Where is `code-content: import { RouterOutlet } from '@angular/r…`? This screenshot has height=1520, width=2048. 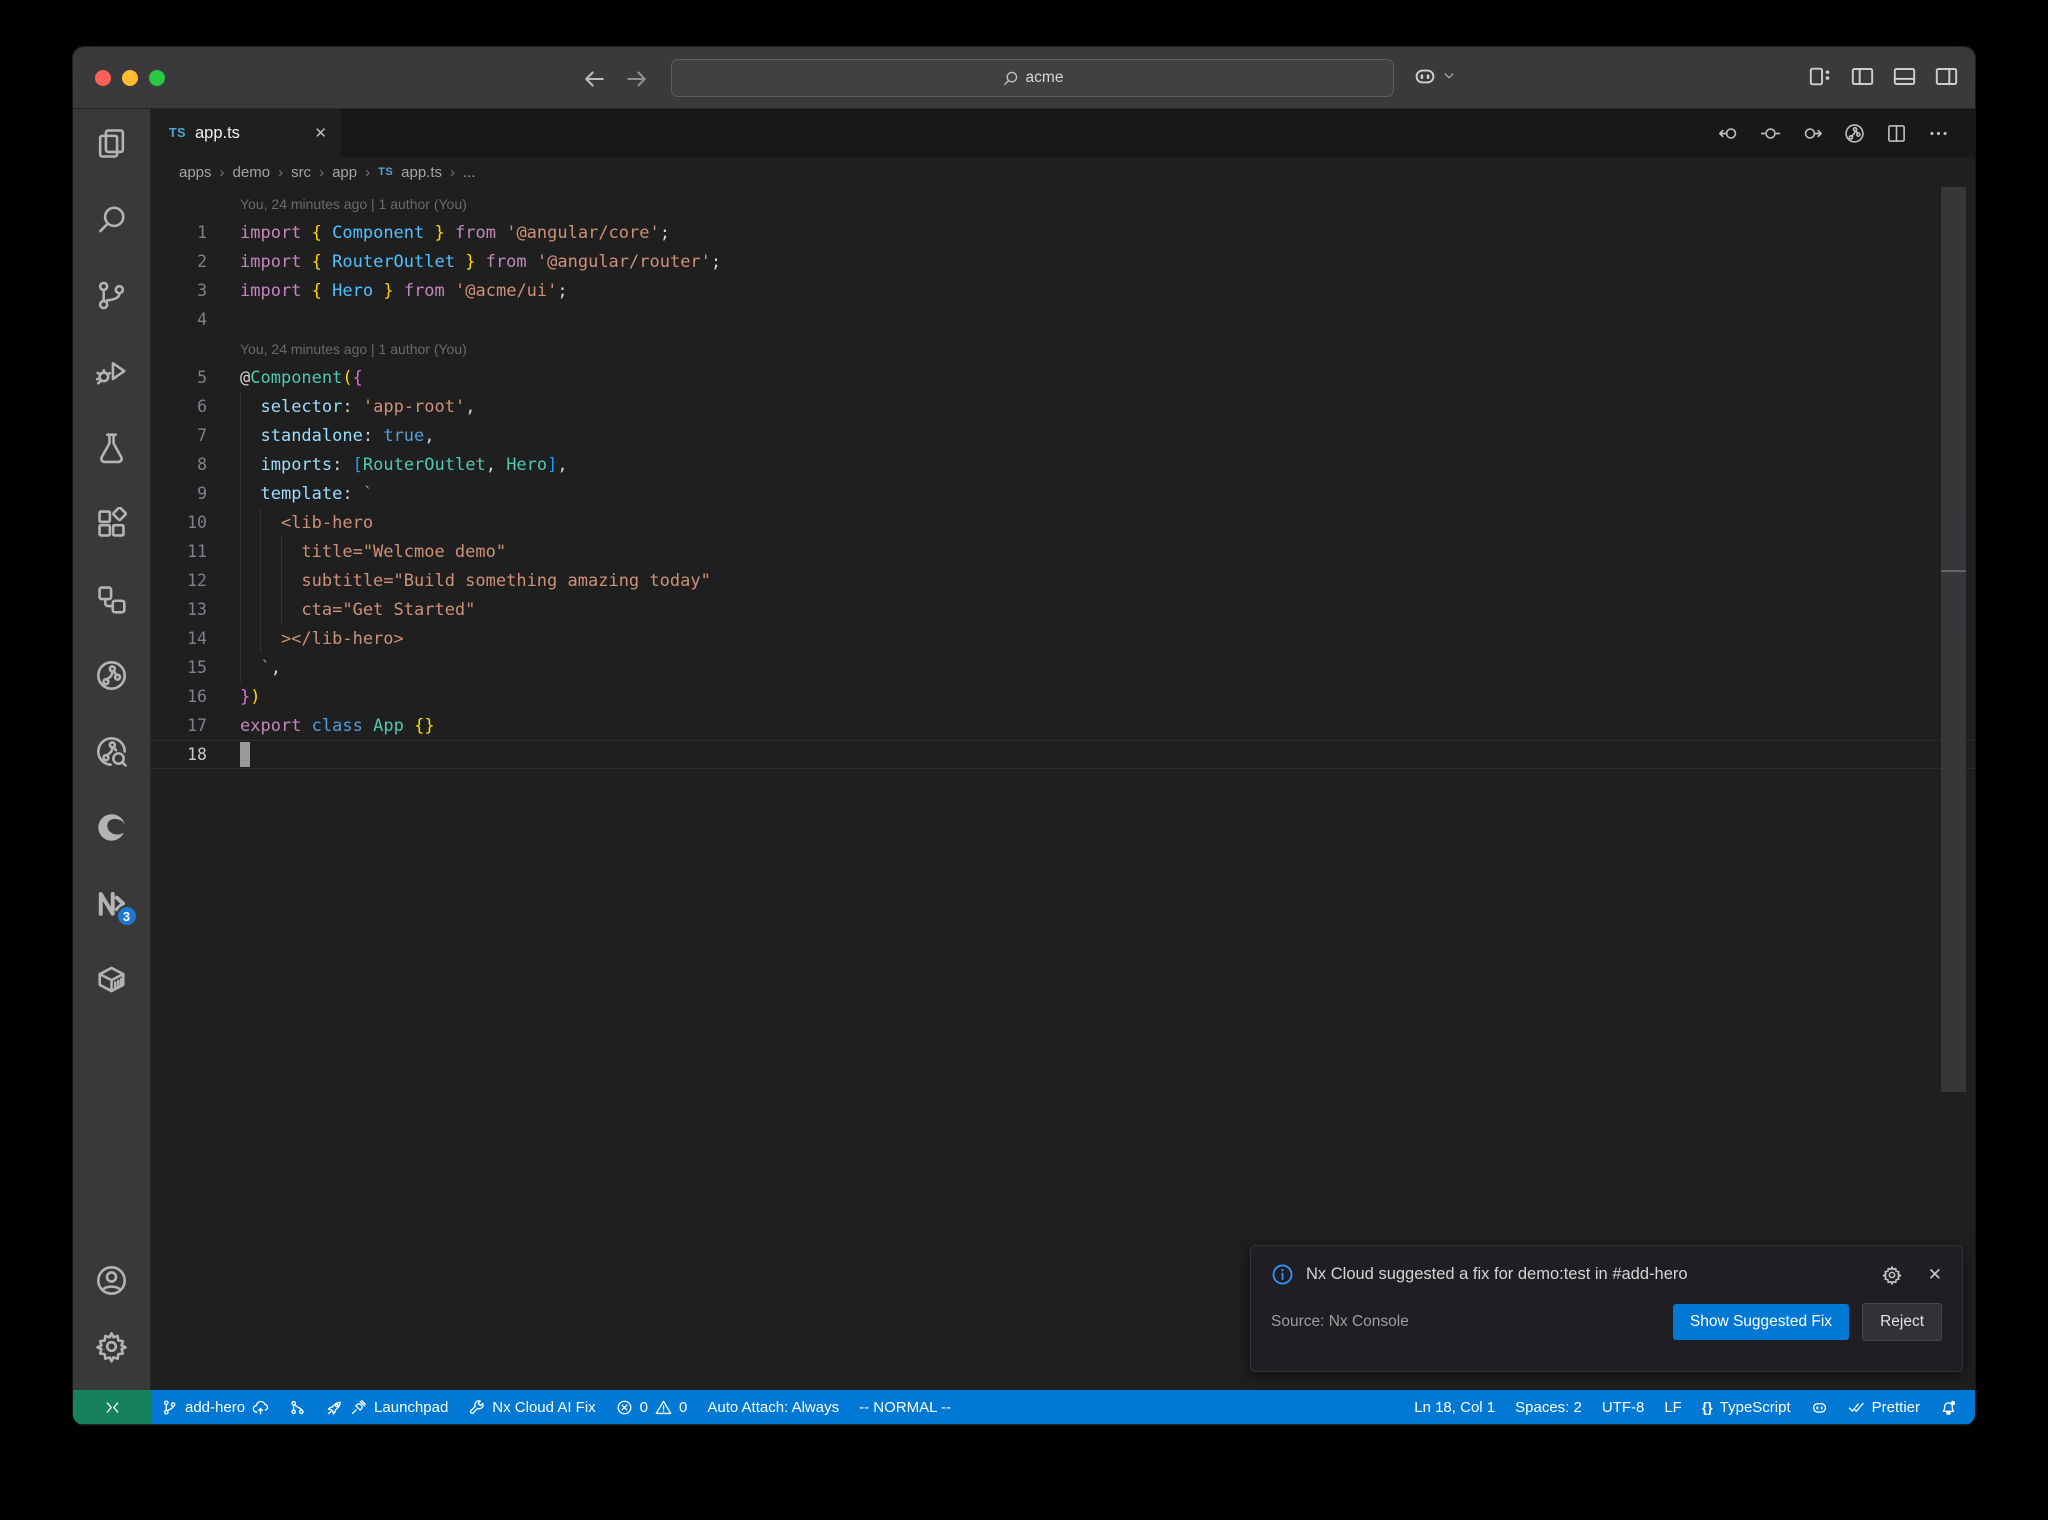 code-content: import { RouterOutlet } from '@angular/r… is located at coordinates (480, 261).